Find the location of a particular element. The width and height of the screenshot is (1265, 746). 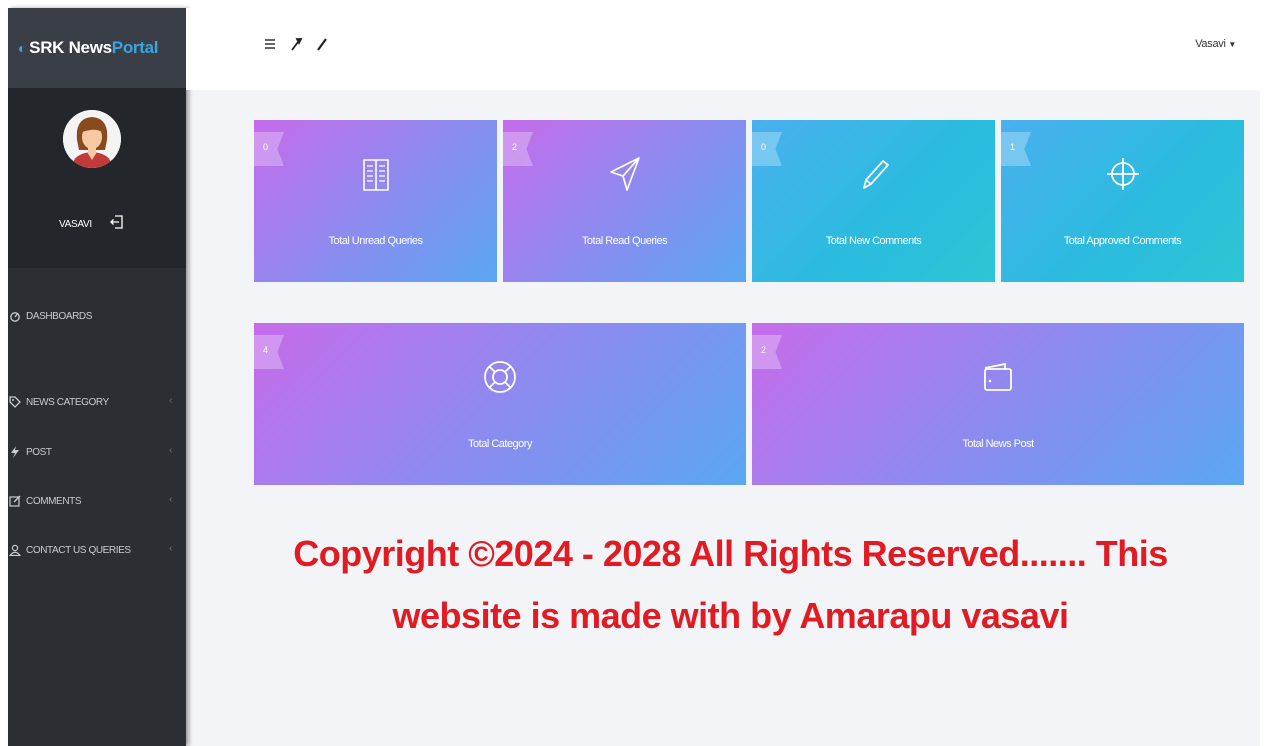

stat-label: Total Approved Comments is located at coordinates (1122, 241).